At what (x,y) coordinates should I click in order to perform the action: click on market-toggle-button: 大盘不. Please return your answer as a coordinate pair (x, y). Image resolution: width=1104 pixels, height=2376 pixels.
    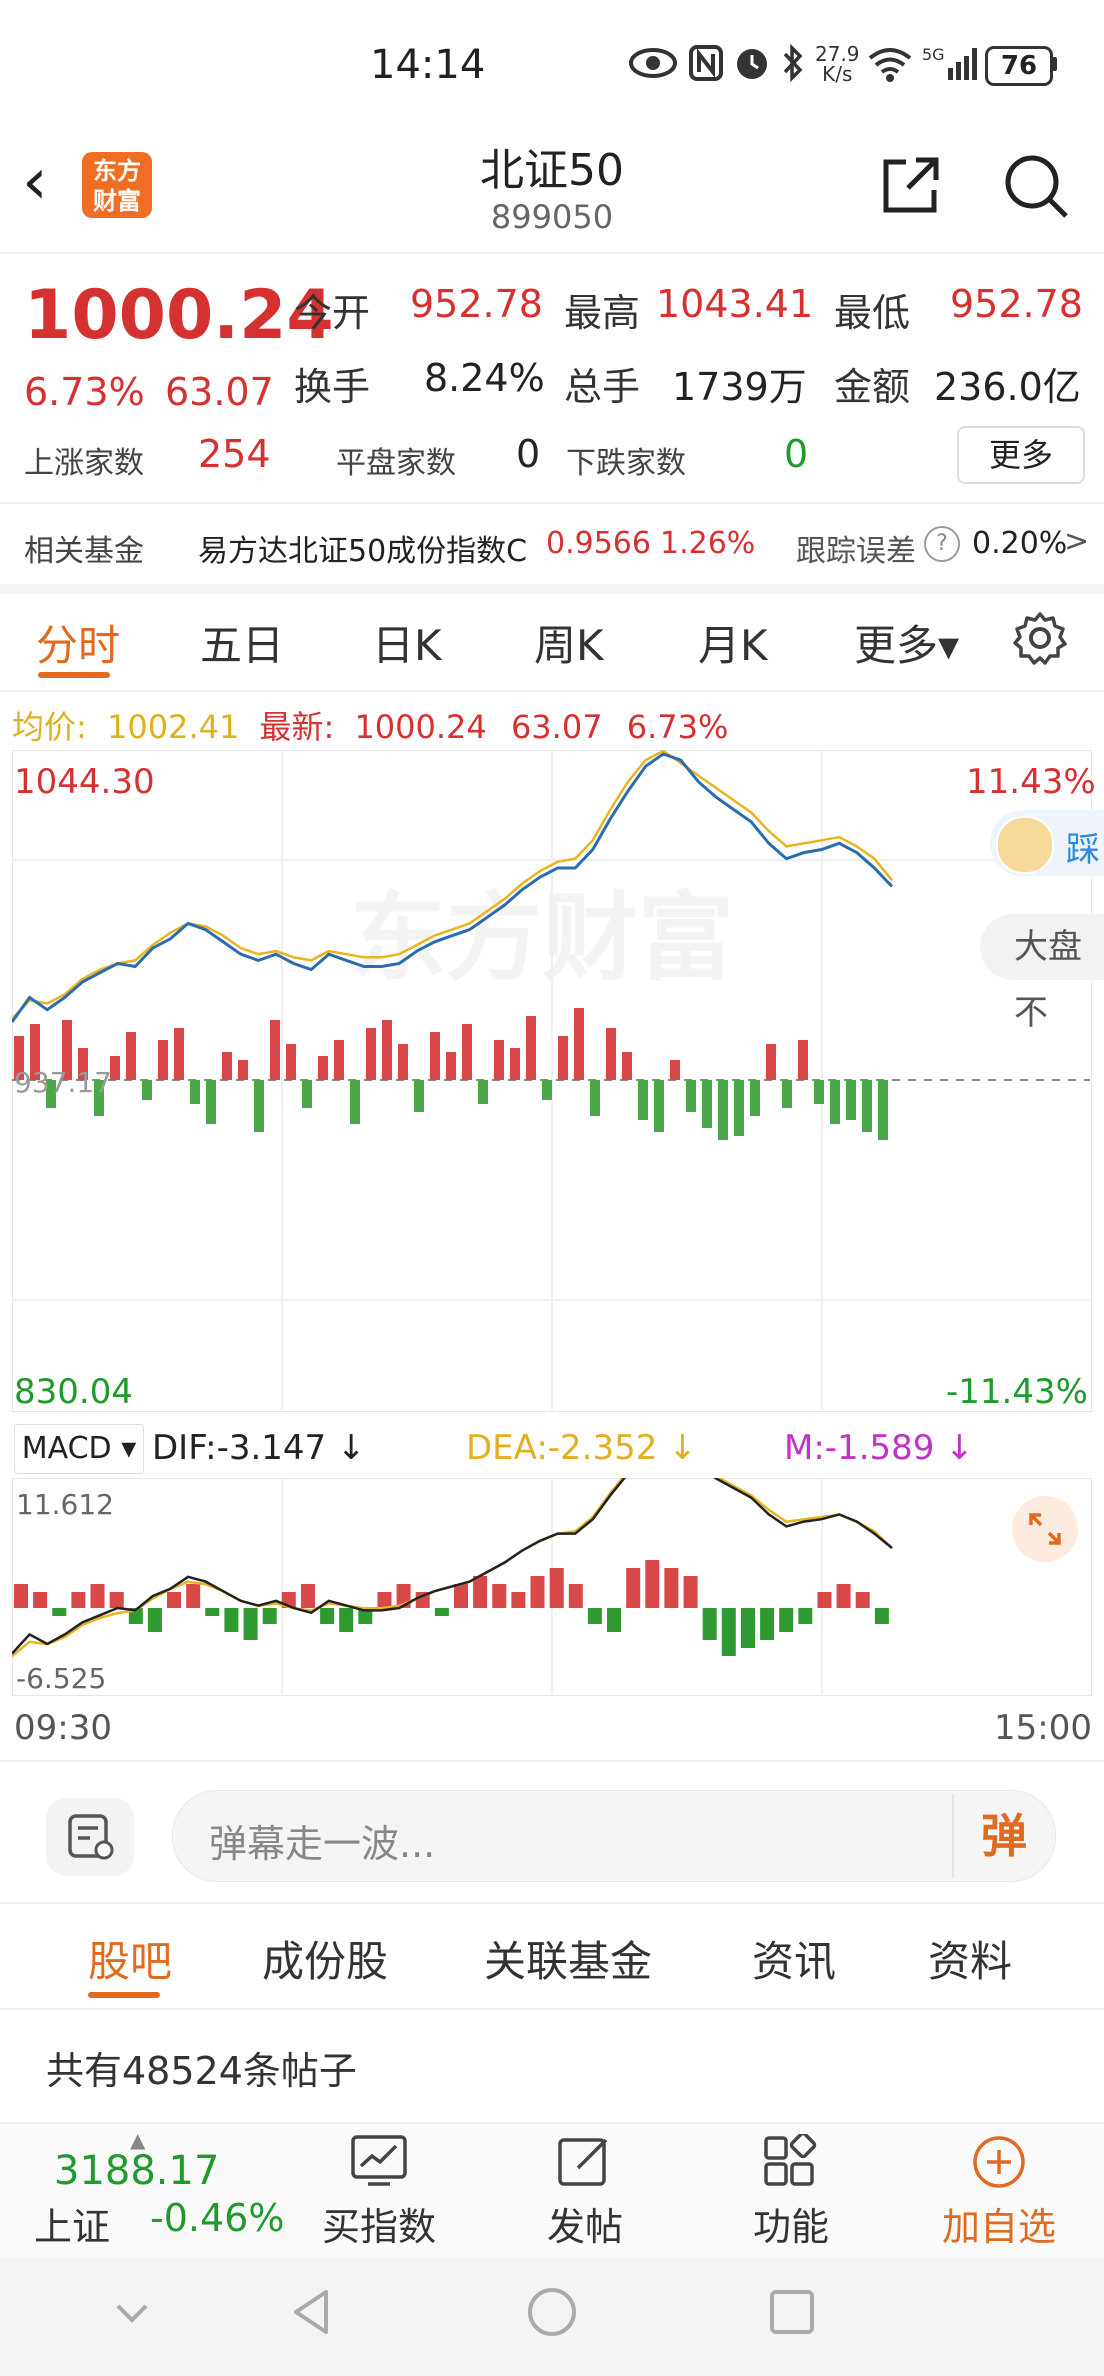
    Looking at the image, I should click on (1042, 973).